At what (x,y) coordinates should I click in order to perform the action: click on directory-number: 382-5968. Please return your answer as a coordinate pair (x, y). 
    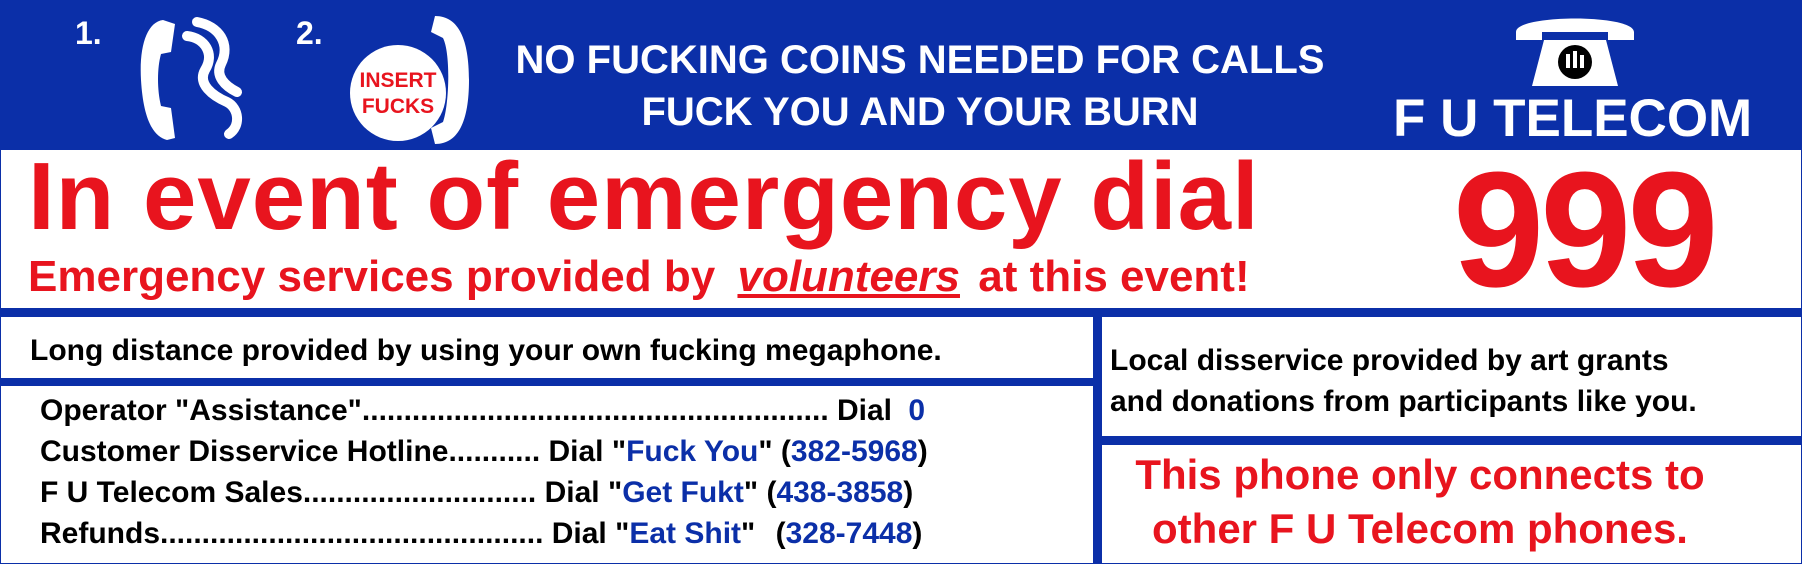
    Looking at the image, I should click on (854, 451).